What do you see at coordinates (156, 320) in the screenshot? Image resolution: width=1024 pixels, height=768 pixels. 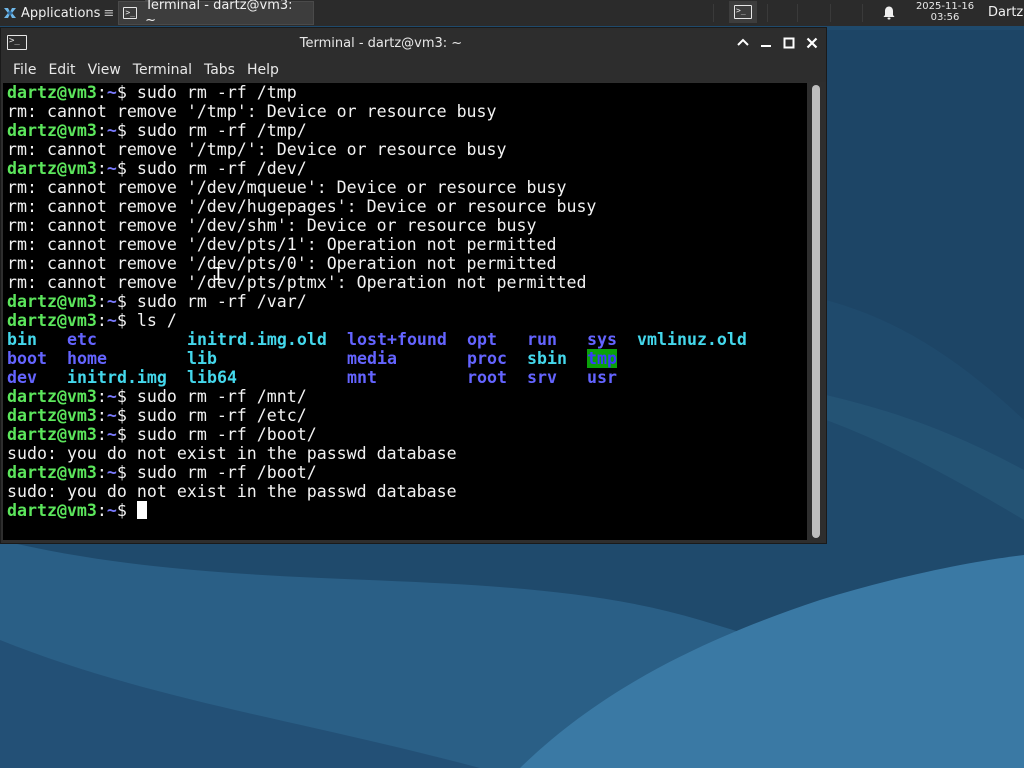 I see `command-text: ls /` at bounding box center [156, 320].